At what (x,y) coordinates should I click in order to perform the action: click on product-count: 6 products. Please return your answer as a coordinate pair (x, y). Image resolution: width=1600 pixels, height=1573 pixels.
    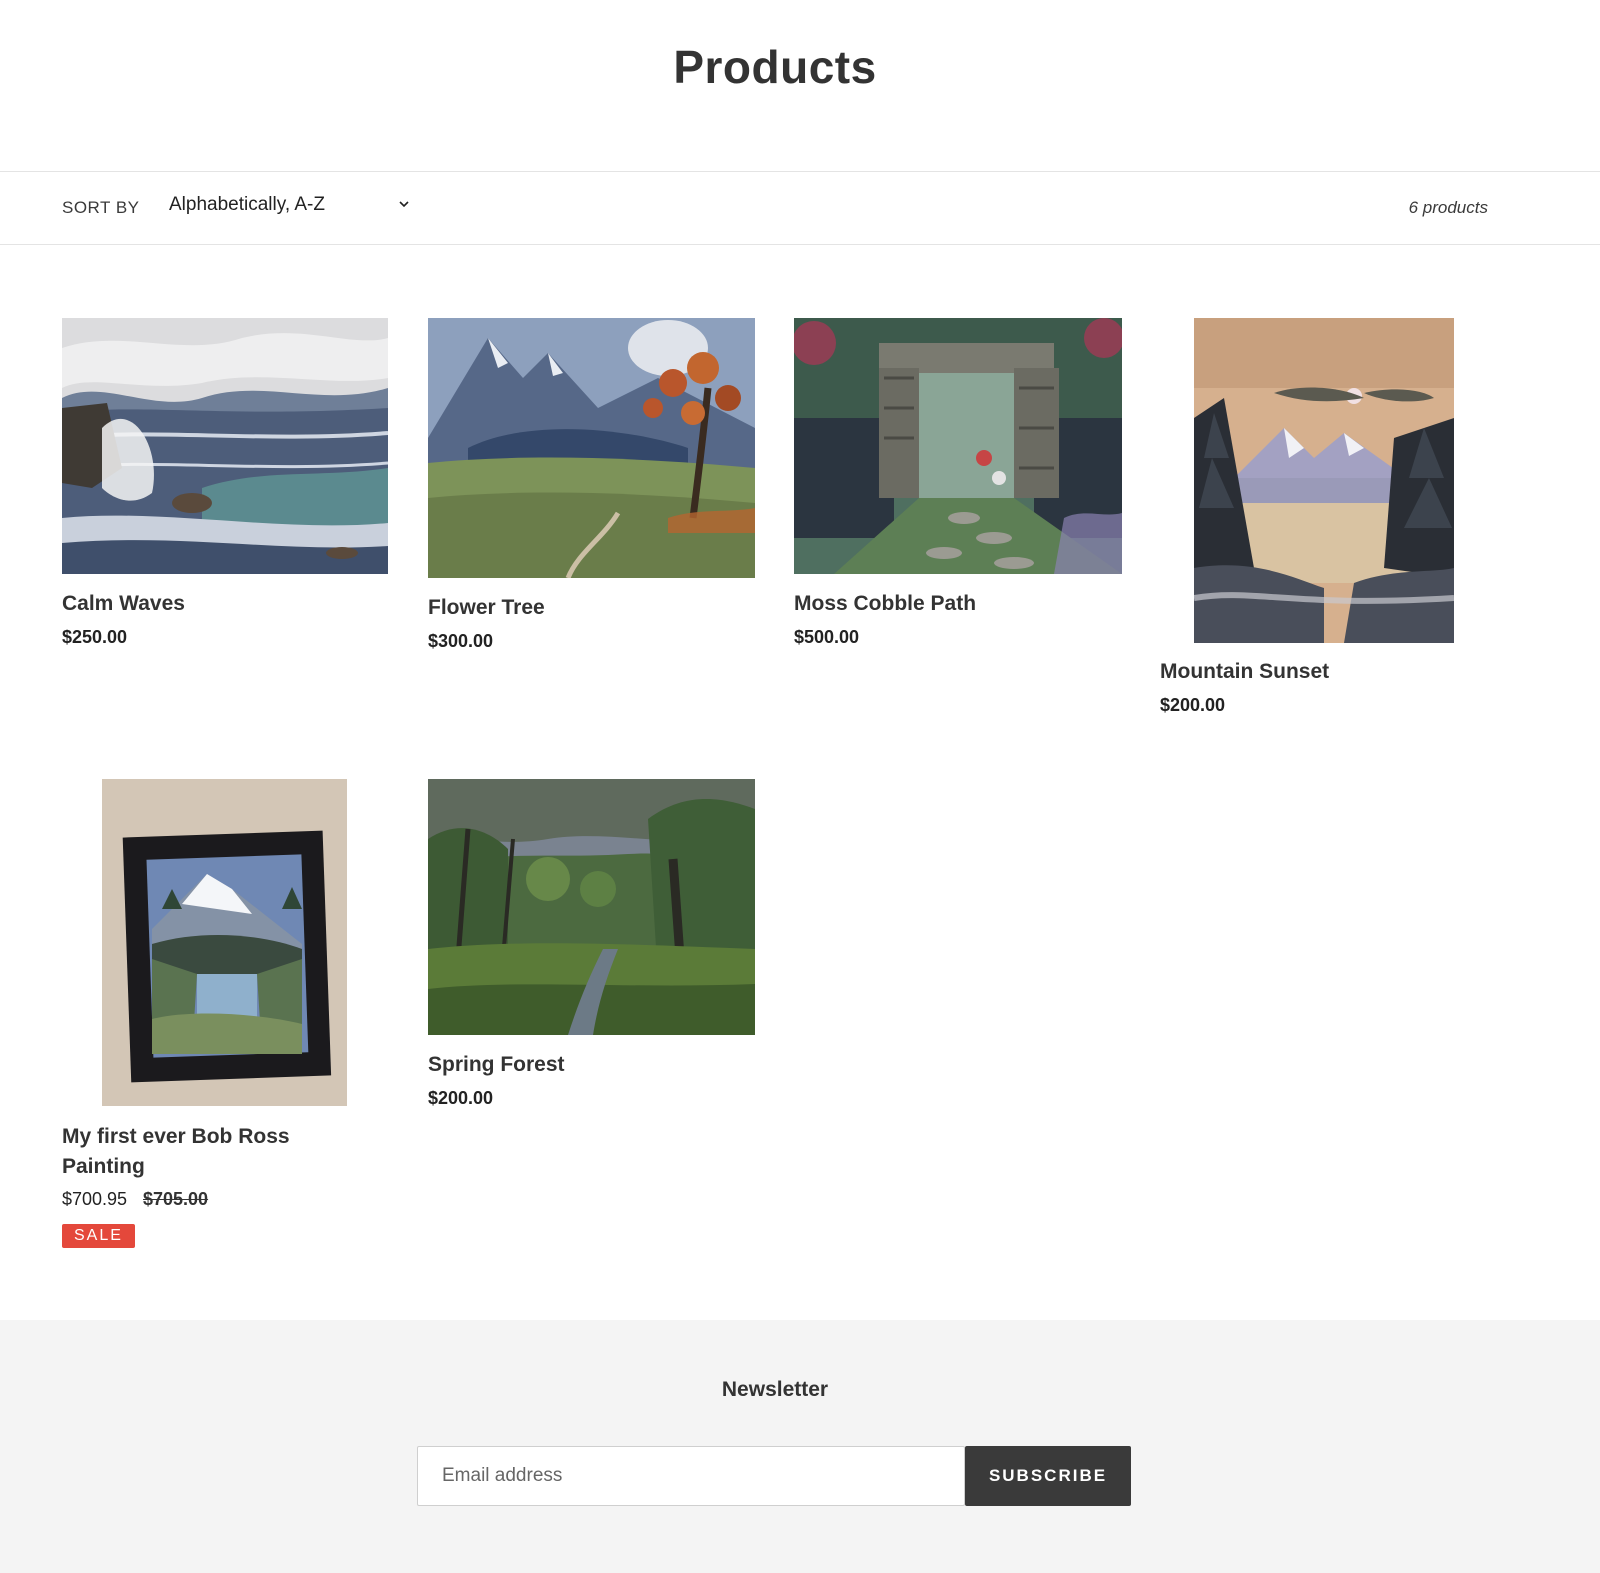
    Looking at the image, I should click on (1448, 207).